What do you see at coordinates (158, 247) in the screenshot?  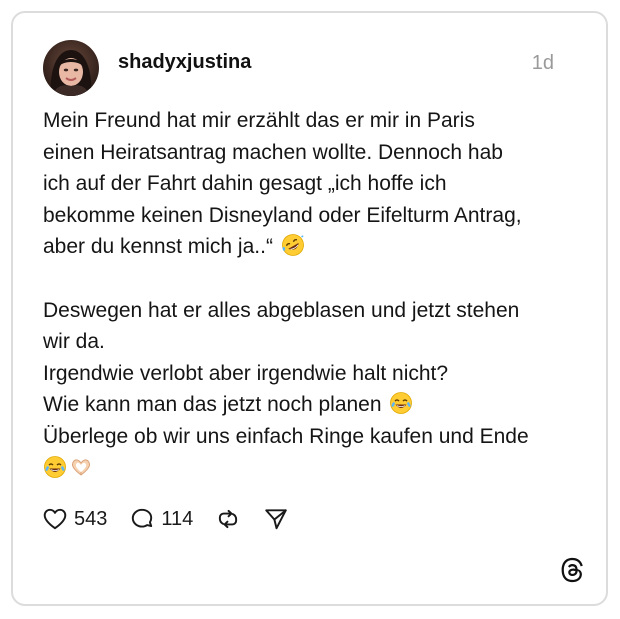 I see `post-line: aber du kennst mich ja..“` at bounding box center [158, 247].